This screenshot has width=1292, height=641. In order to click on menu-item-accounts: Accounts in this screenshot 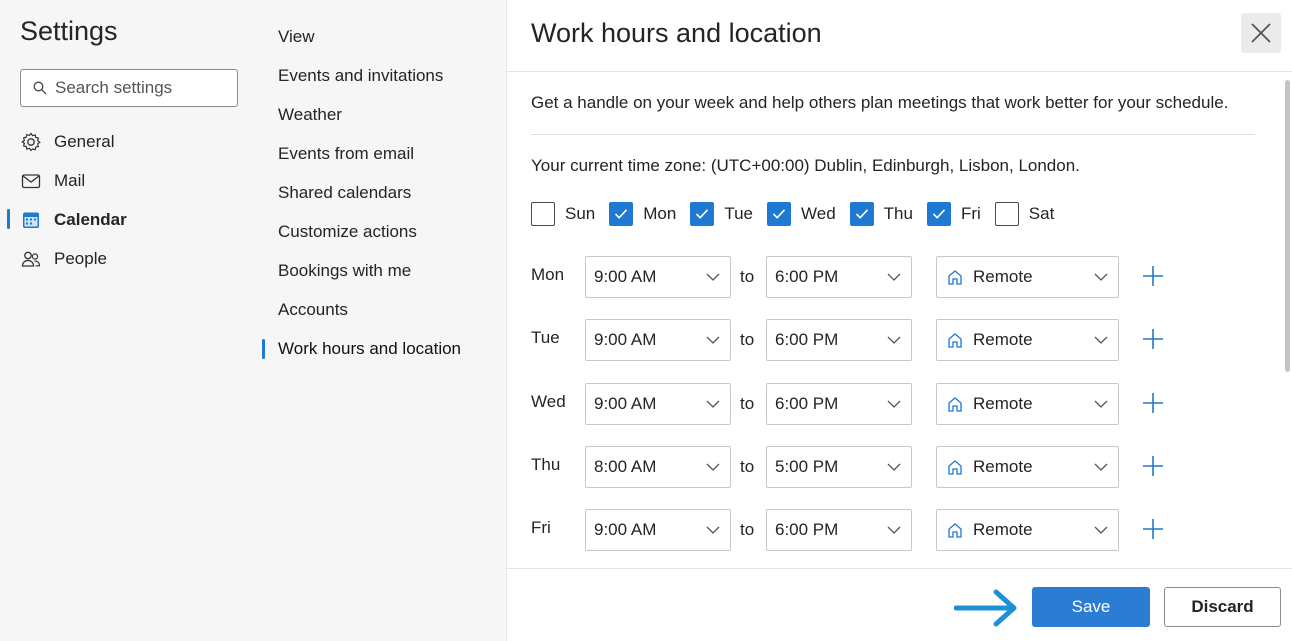, I will do `click(313, 310)`.